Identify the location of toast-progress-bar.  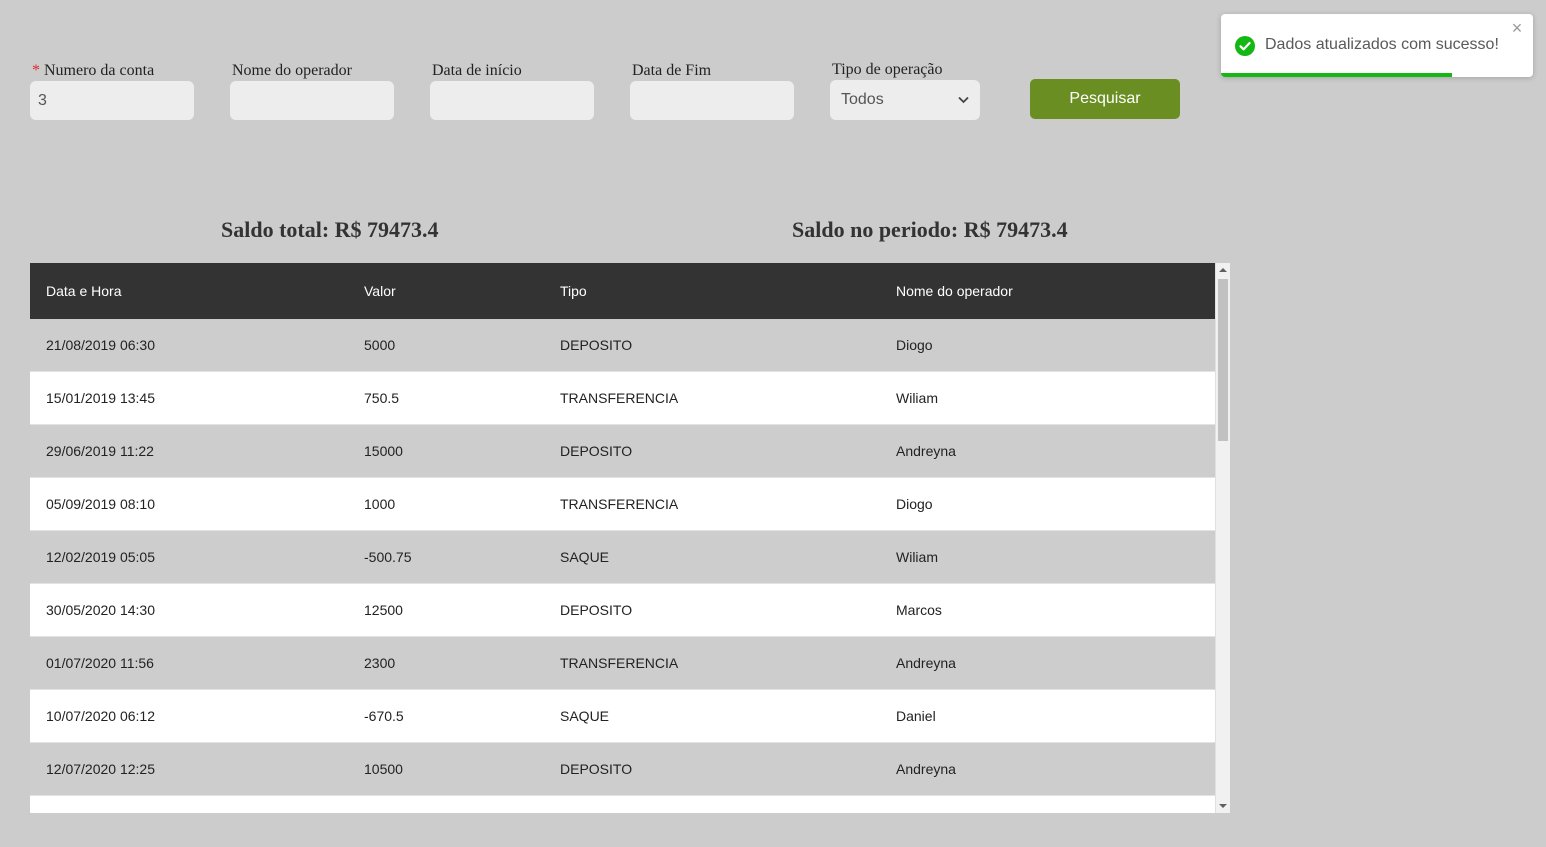
(1336, 75).